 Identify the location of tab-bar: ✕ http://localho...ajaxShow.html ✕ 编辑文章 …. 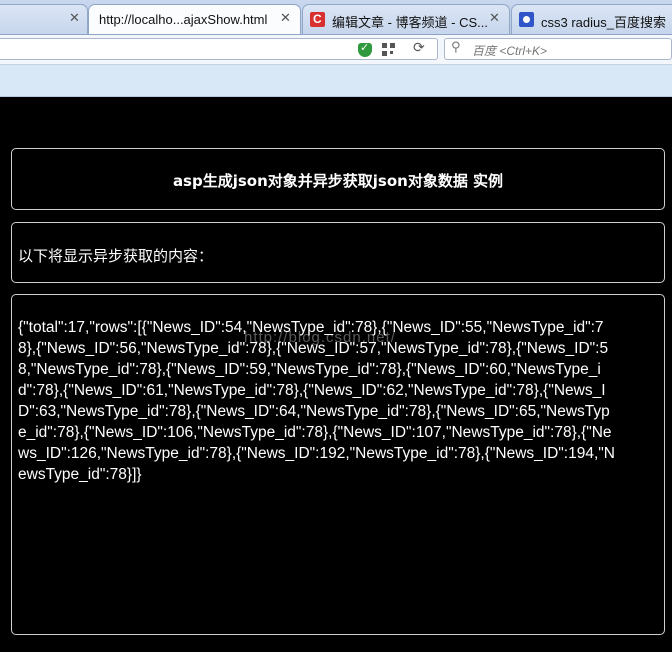
(336, 17).